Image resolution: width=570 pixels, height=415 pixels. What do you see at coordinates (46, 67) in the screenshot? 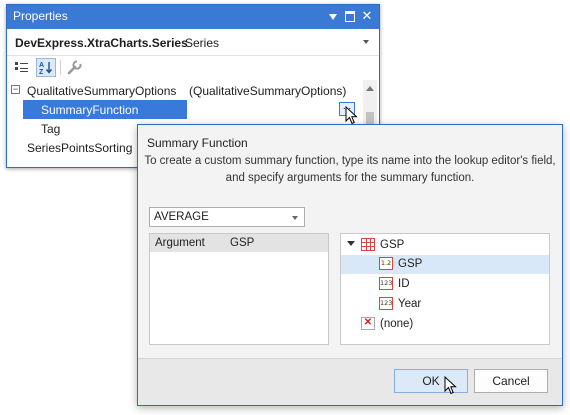
I see `alphabetical-icon: A Z` at bounding box center [46, 67].